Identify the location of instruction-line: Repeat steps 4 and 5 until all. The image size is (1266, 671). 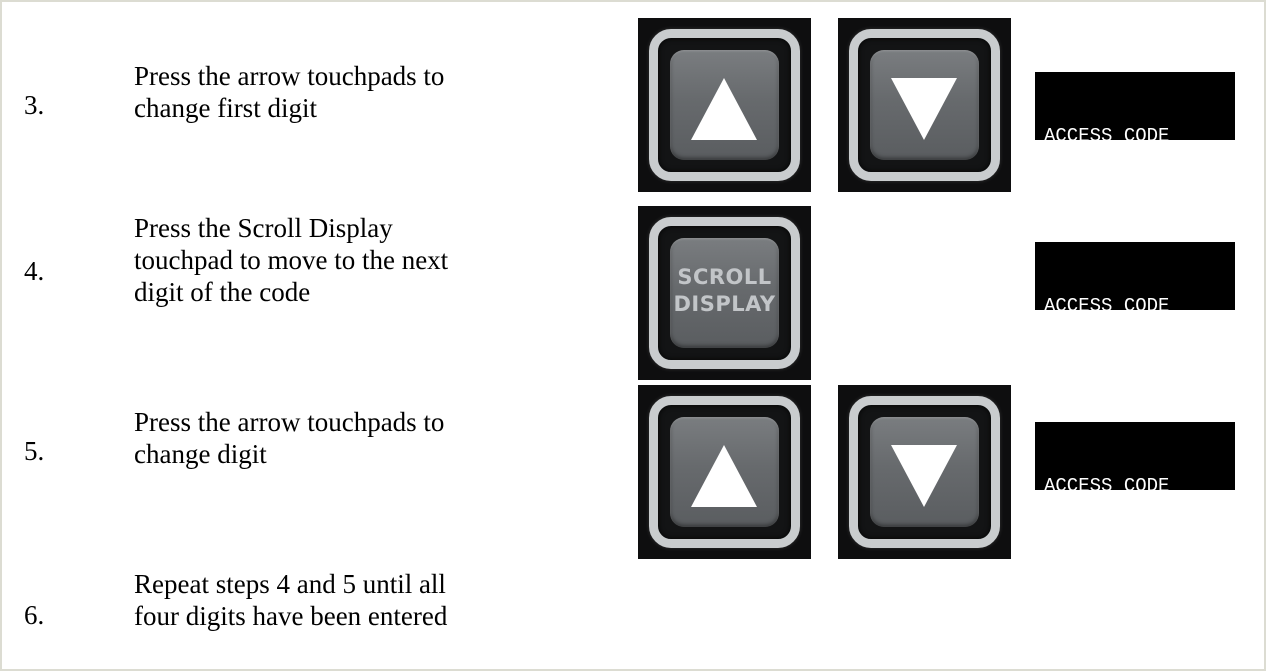
(290, 584).